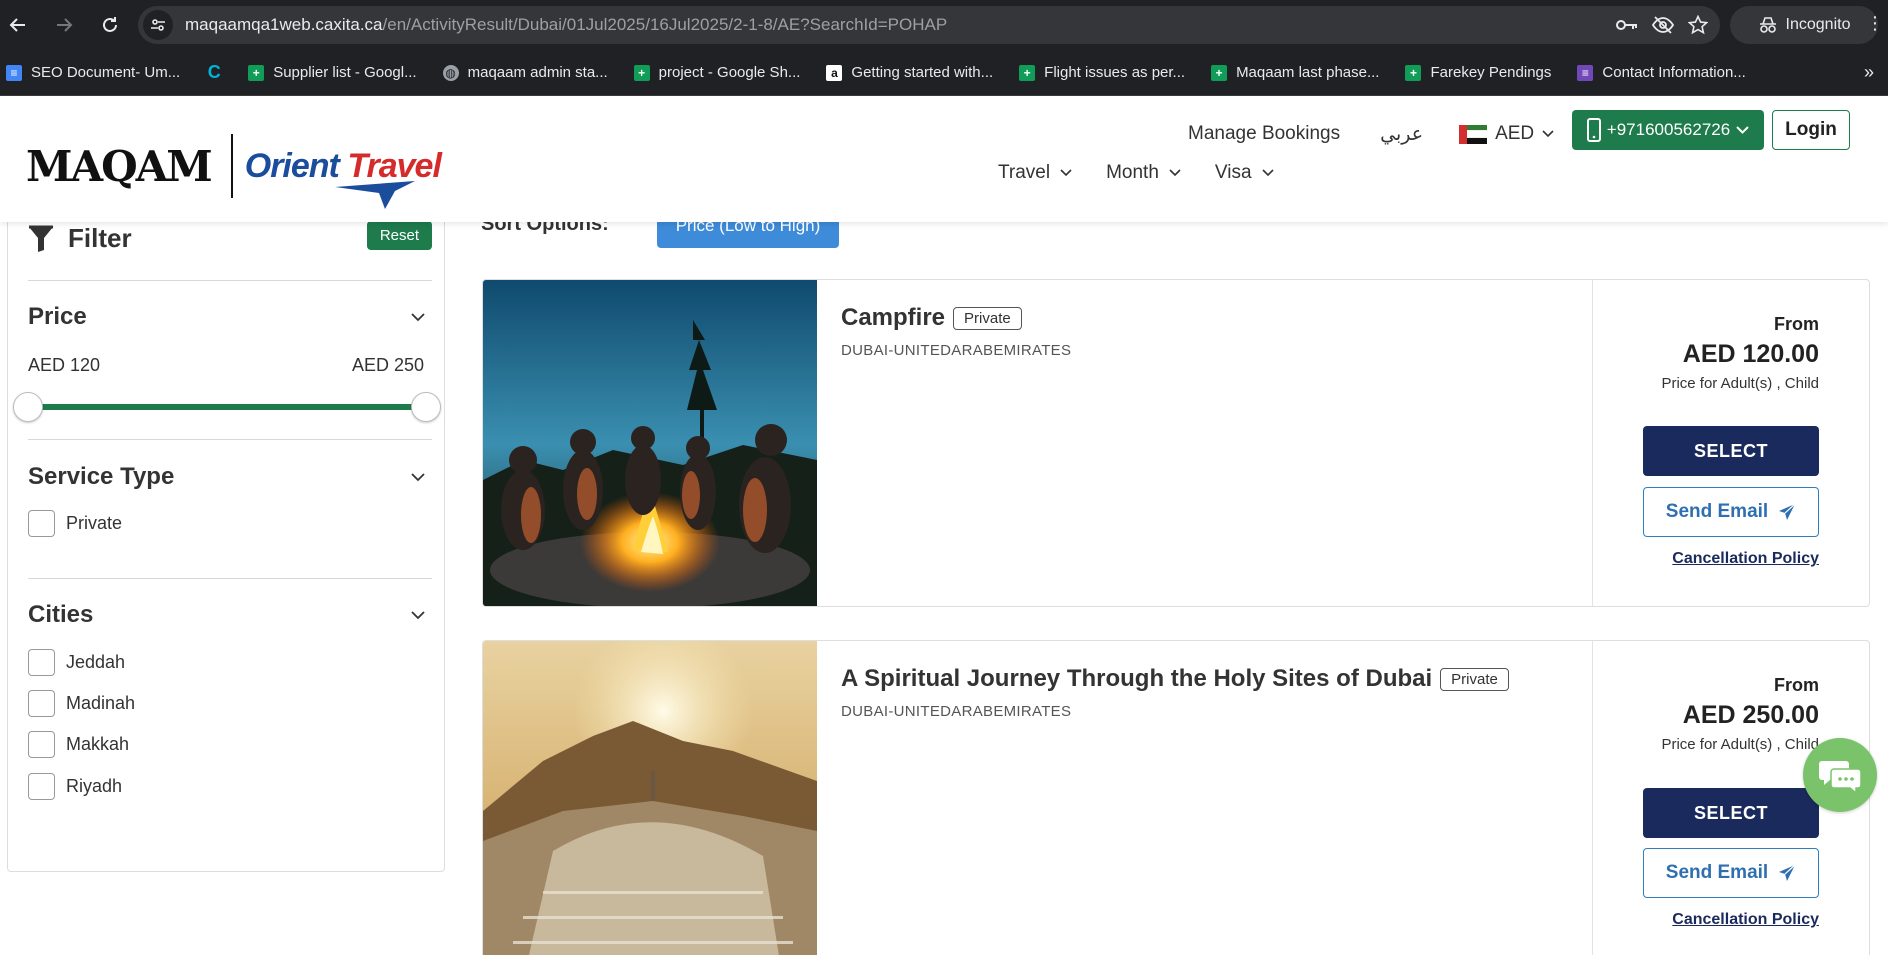 This screenshot has width=1888, height=955. I want to click on city-label: Jeddah, so click(96, 662).